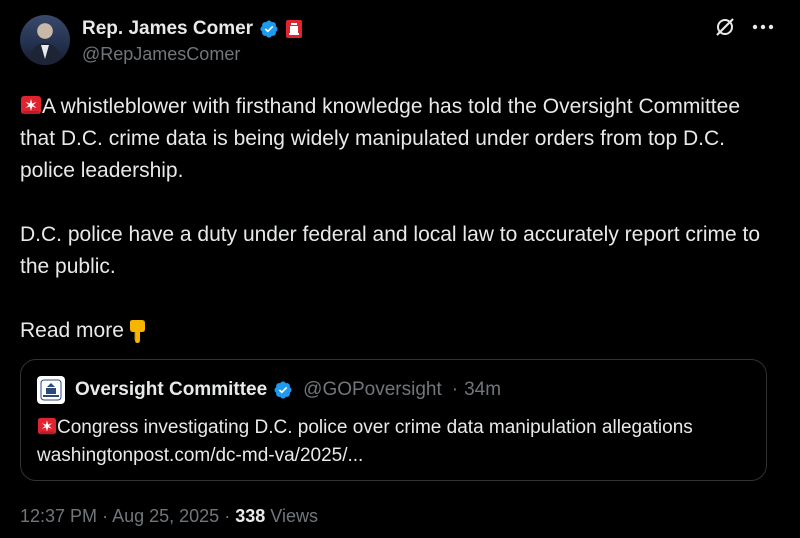  Describe the element at coordinates (161, 54) in the screenshot. I see `author-handle: @RepJamesComer` at that location.